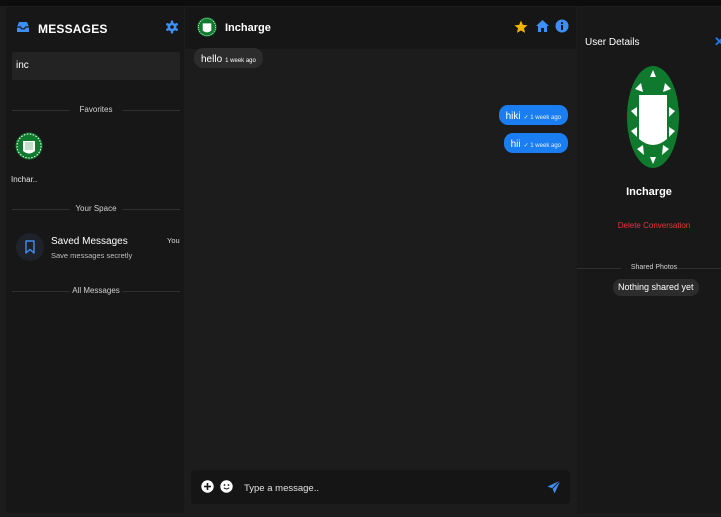  Describe the element at coordinates (173, 240) in the screenshot. I see `saved-messages-badge: You` at that location.